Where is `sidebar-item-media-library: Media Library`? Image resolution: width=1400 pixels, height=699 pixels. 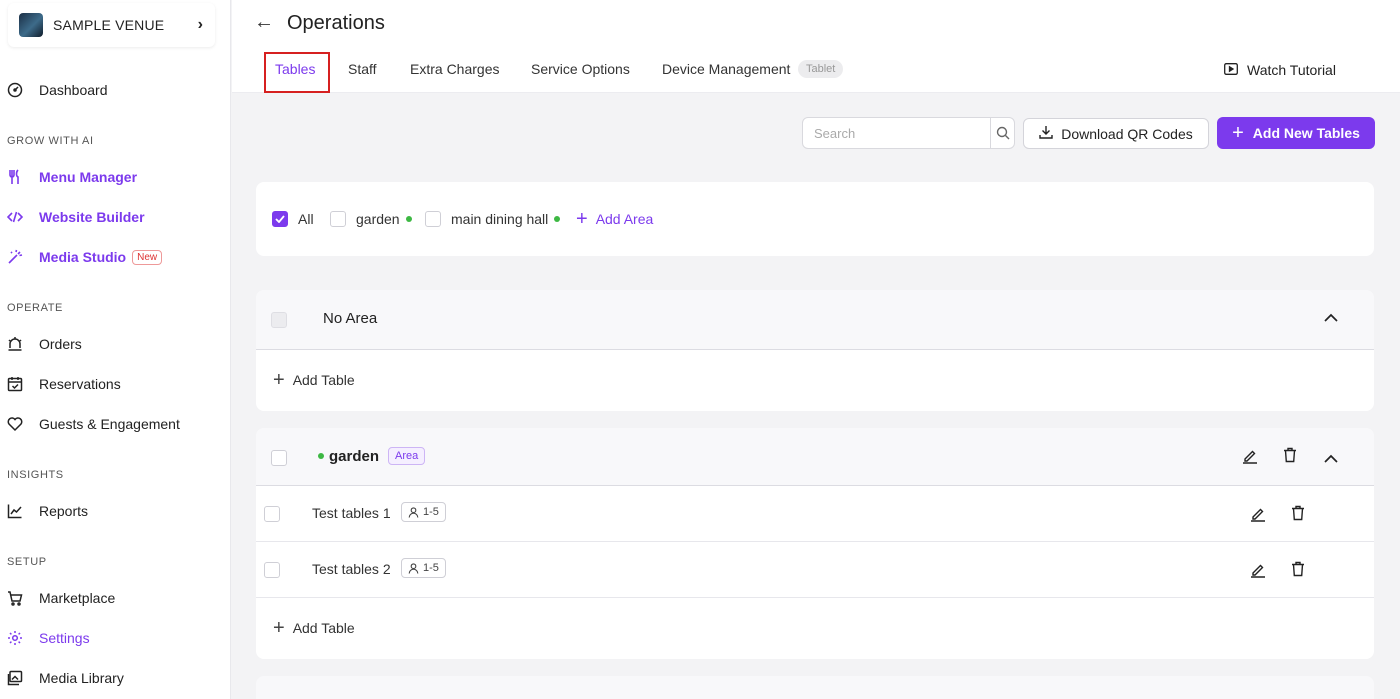 sidebar-item-media-library: Media Library is located at coordinates (65, 678).